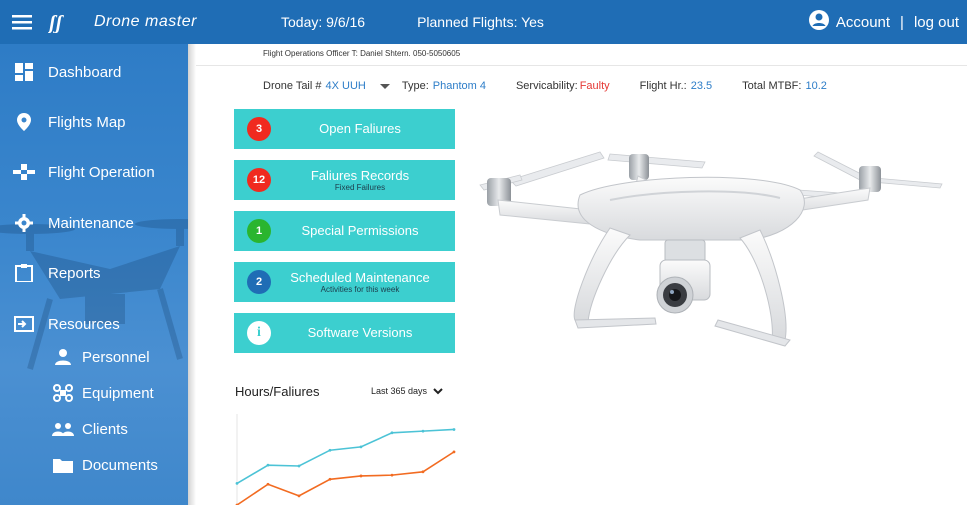 Image resolution: width=967 pixels, height=505 pixels. What do you see at coordinates (292, 86) in the screenshot?
I see `tail-label: Drone Tail #` at bounding box center [292, 86].